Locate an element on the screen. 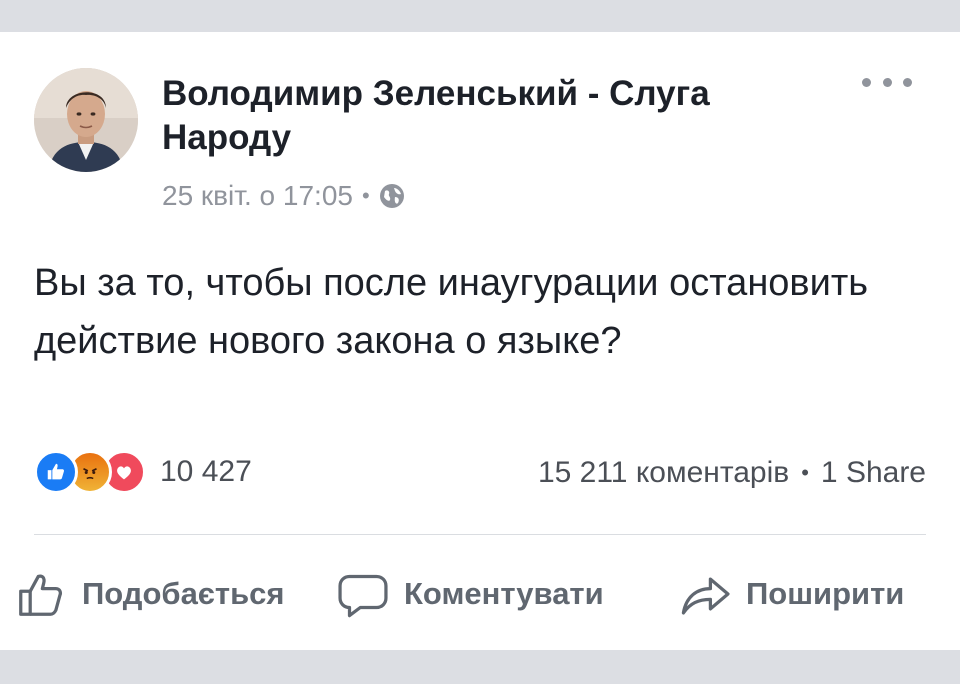 The height and width of the screenshot is (684, 960). globe-icon is located at coordinates (392, 196).